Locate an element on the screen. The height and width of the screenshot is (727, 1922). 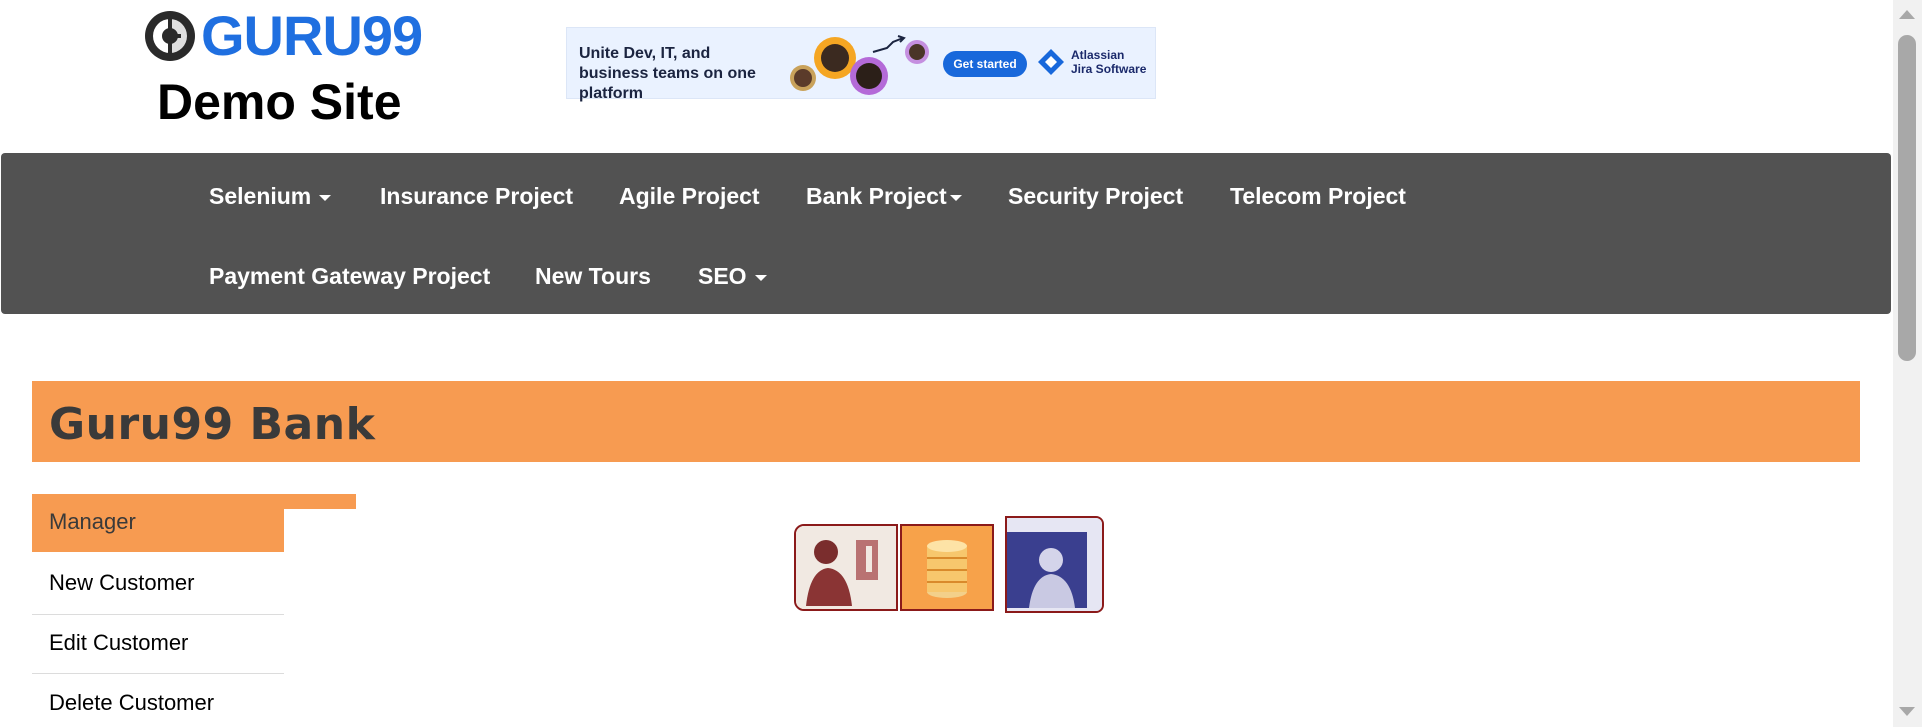
ad-people-illustration is located at coordinates (859, 65).